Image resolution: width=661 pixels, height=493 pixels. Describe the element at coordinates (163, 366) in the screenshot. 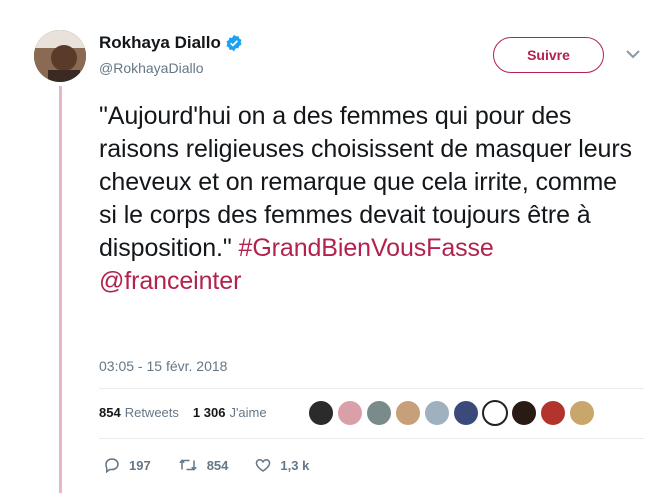

I see `tweet-timestamp: 03:05 - 15 févr. 2018` at that location.